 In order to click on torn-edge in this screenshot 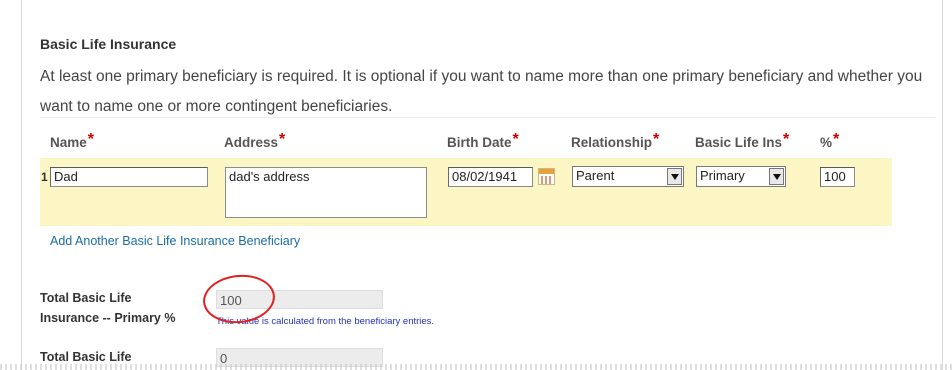, I will do `click(476, 367)`.